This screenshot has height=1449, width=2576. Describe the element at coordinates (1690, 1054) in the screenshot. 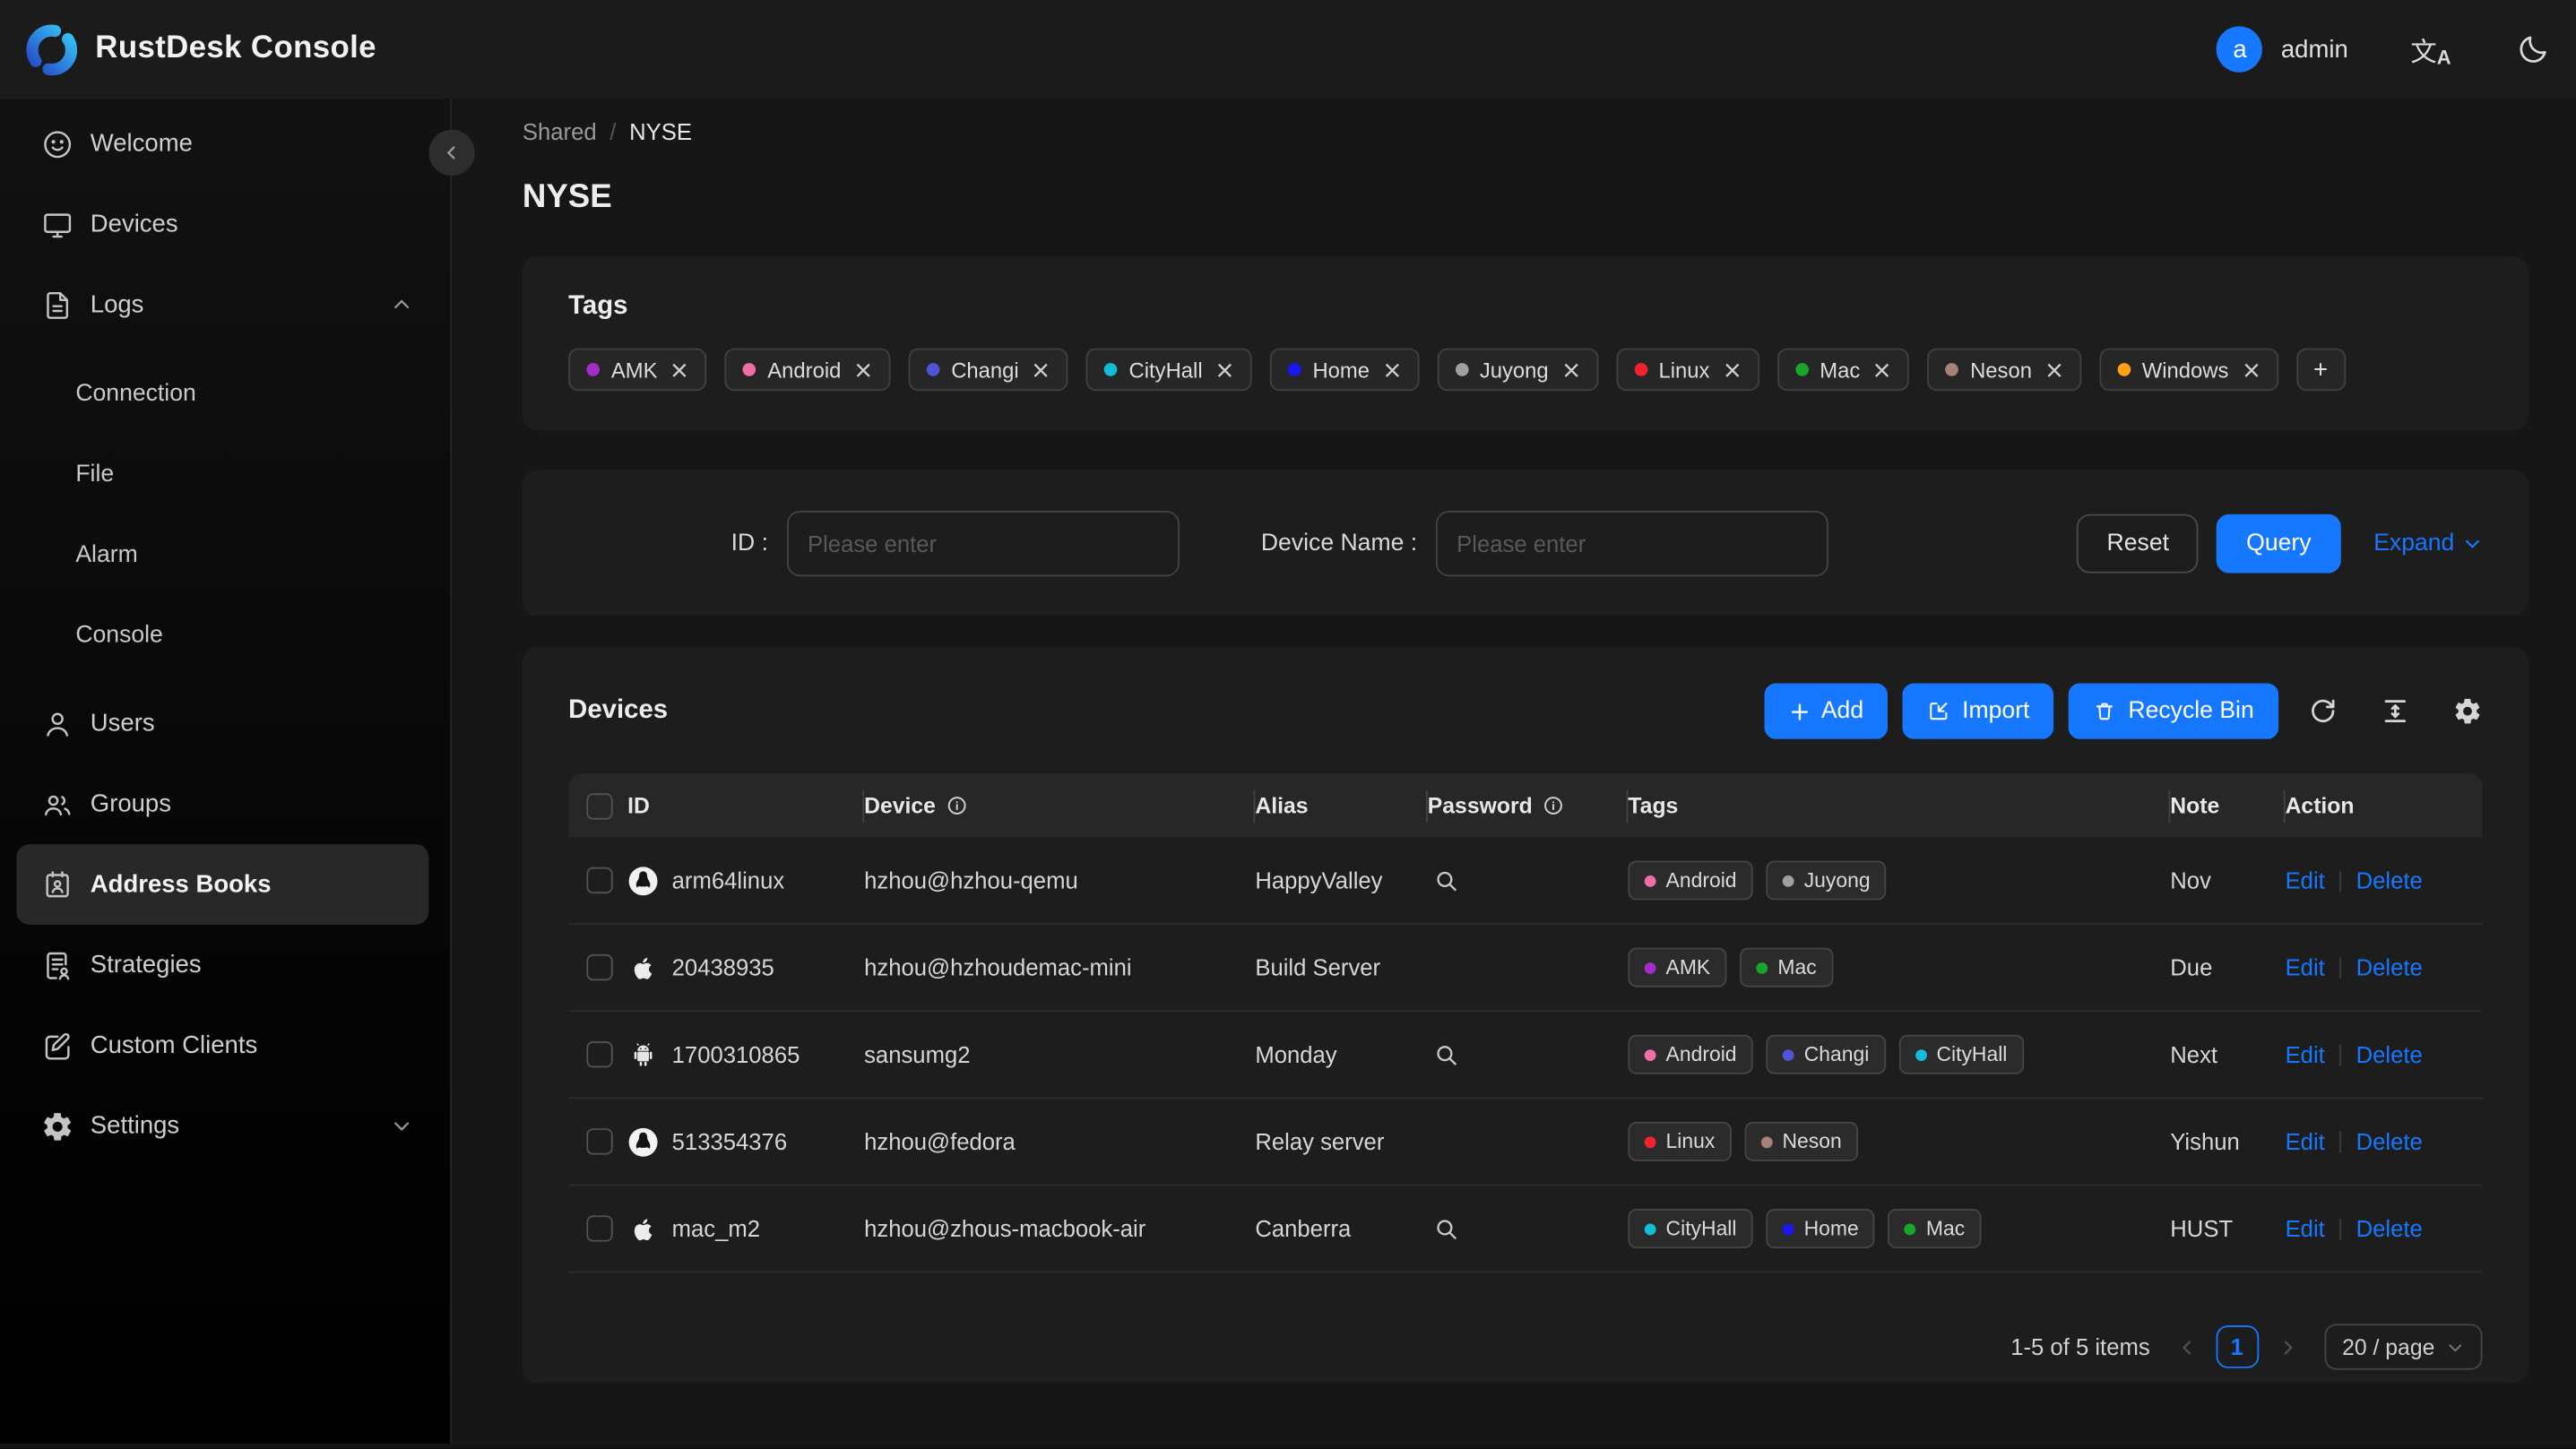

I see `tag-chip: Android` at that location.